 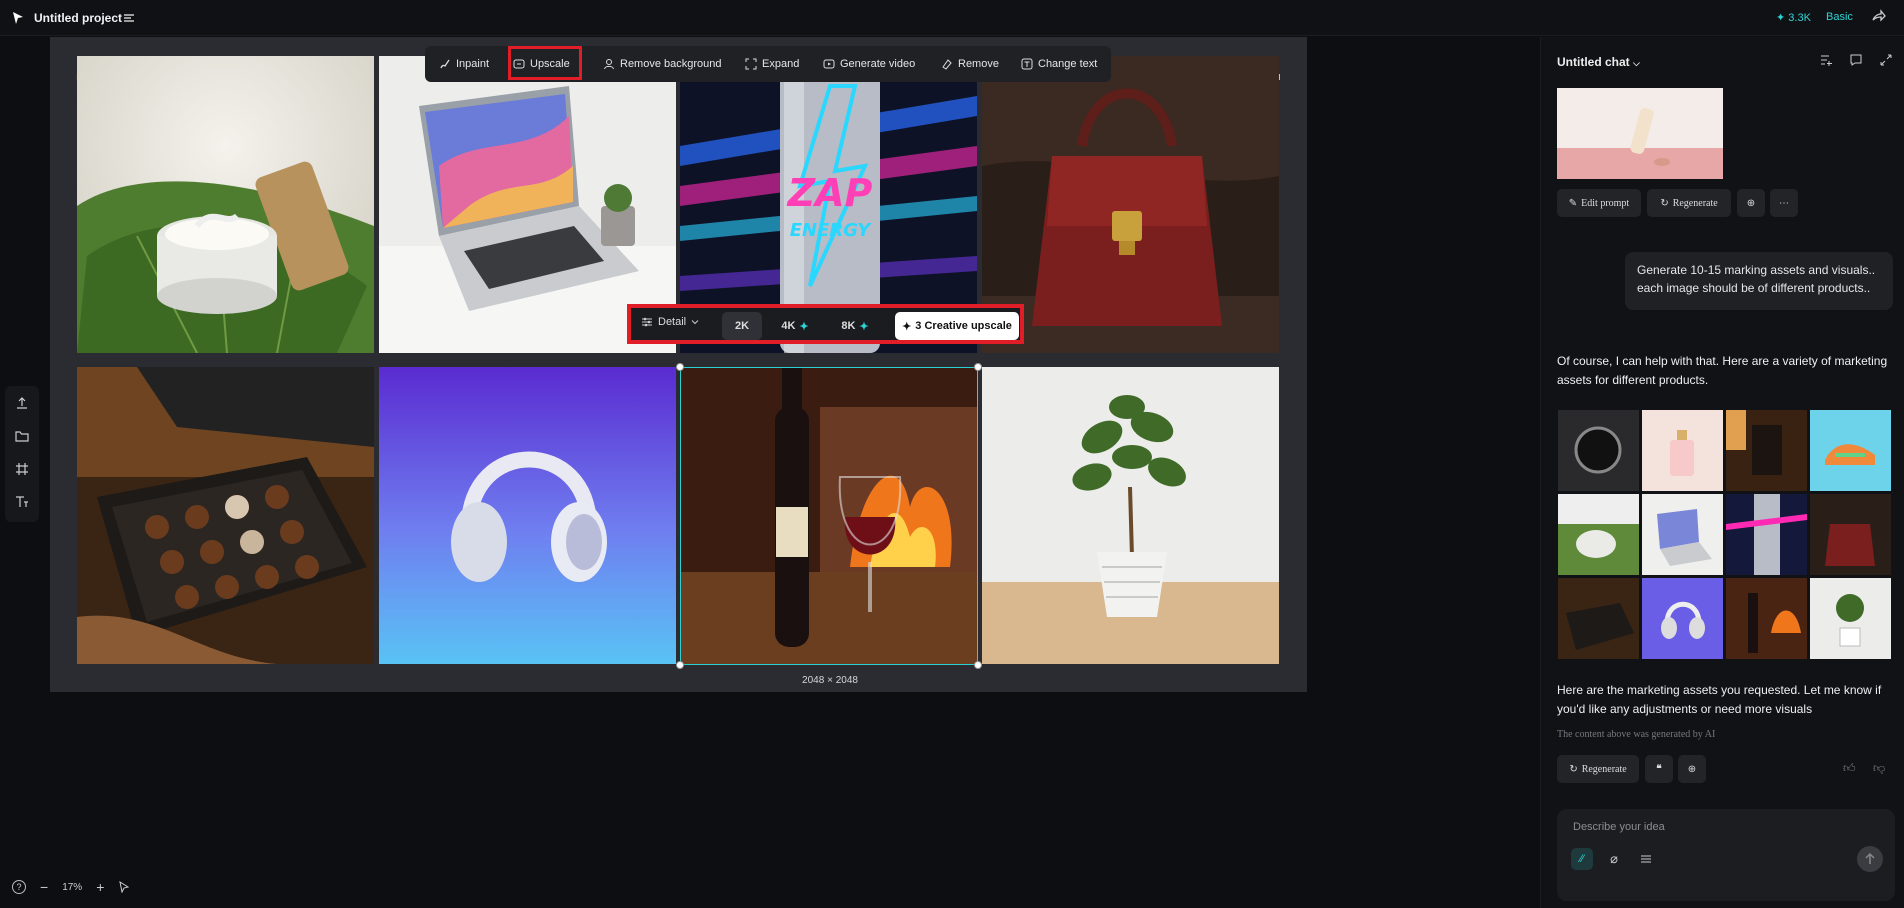 What do you see at coordinates (1826, 60) in the screenshot?
I see `new-chat-icon` at bounding box center [1826, 60].